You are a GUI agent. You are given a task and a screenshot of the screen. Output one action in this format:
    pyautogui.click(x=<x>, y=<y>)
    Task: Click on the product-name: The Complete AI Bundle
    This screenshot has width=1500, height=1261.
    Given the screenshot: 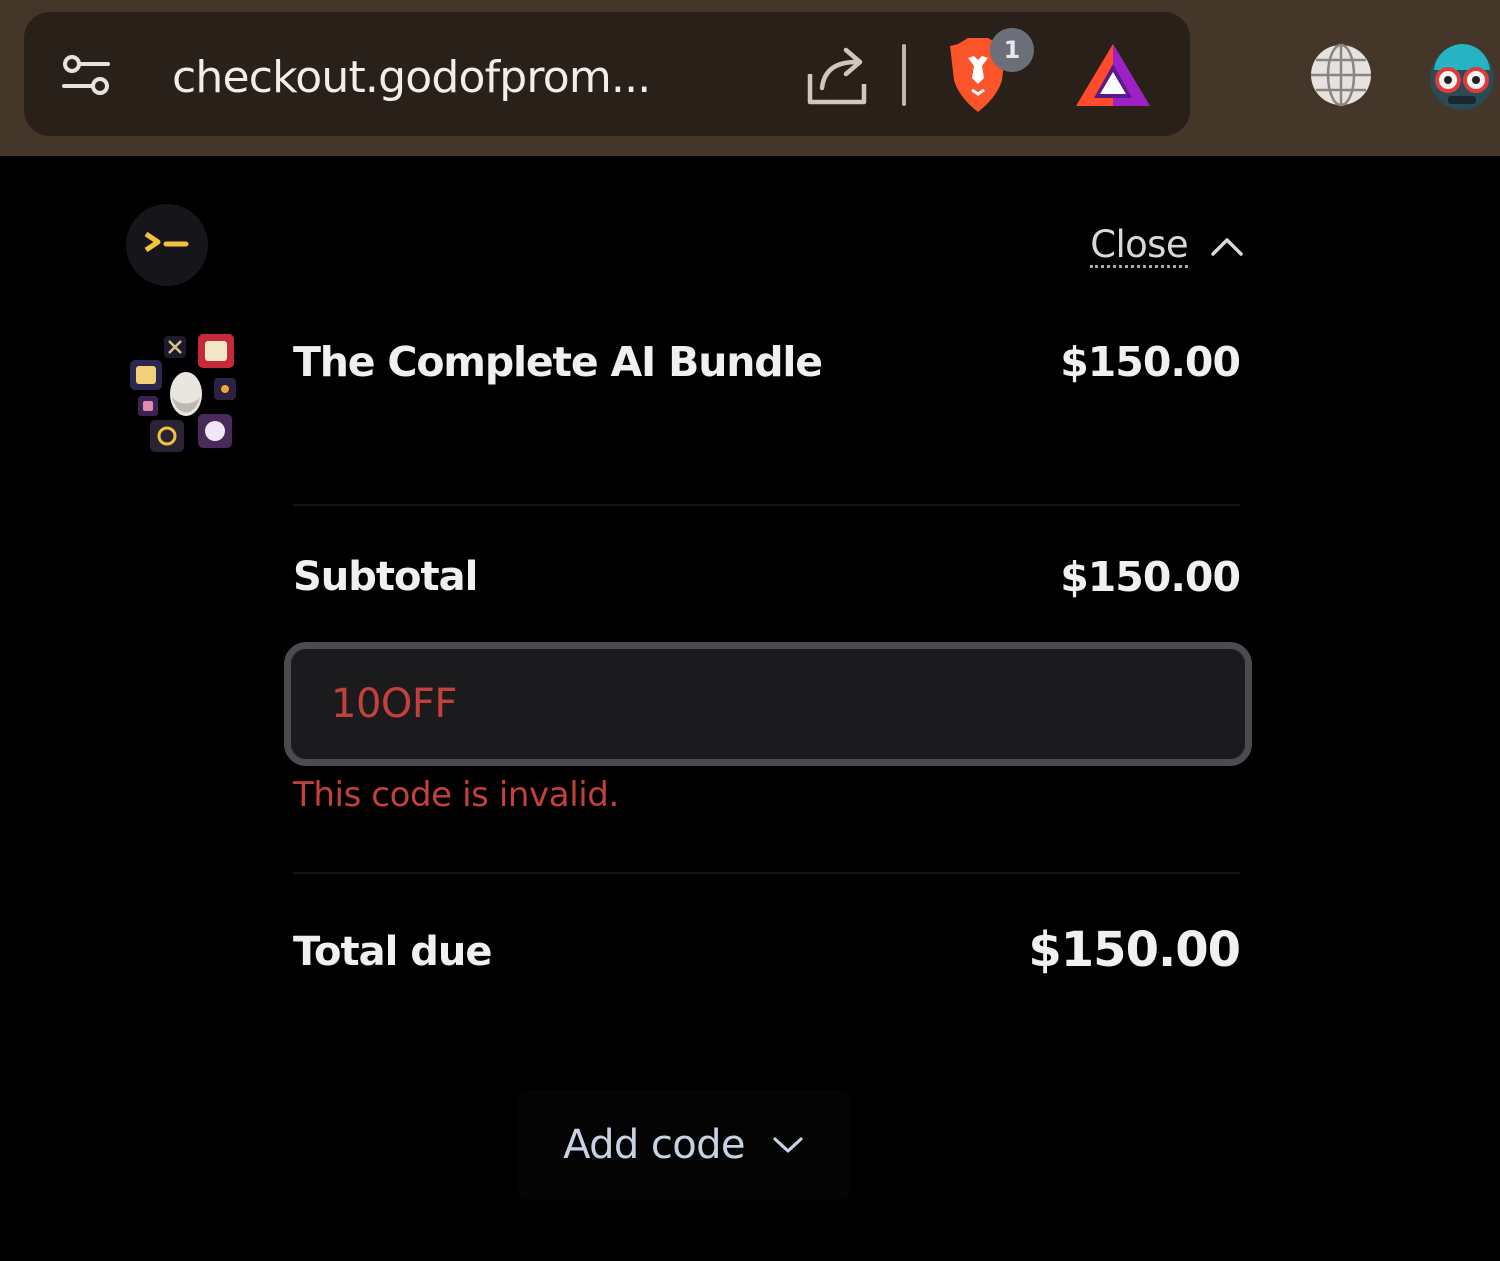 What is the action you would take?
    pyautogui.click(x=558, y=362)
    